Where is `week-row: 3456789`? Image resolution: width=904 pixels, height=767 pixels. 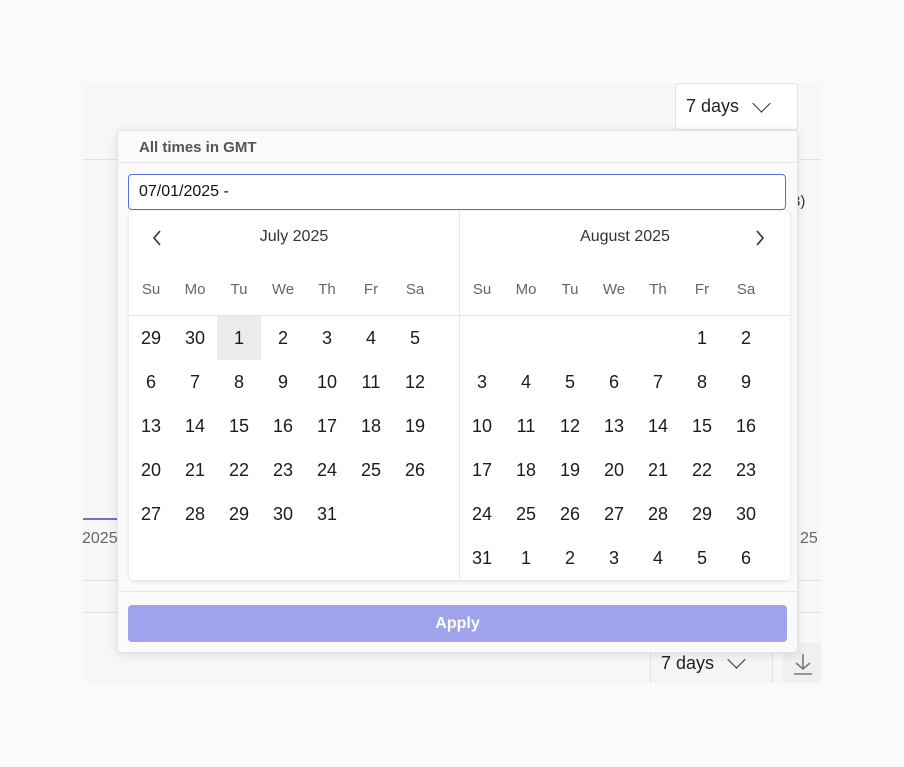 week-row: 3456789 is located at coordinates (614, 382).